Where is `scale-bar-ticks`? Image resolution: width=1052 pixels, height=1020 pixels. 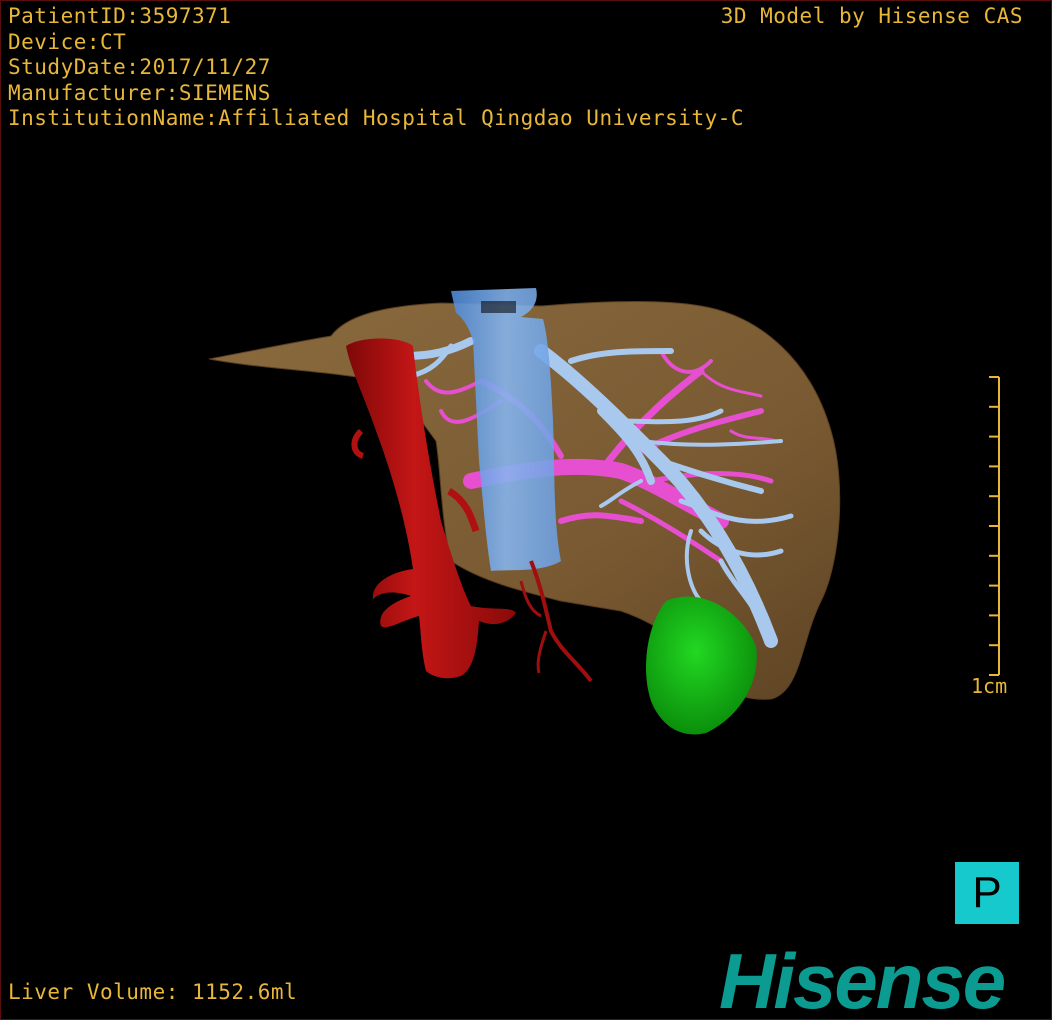 scale-bar-ticks is located at coordinates (994, 526).